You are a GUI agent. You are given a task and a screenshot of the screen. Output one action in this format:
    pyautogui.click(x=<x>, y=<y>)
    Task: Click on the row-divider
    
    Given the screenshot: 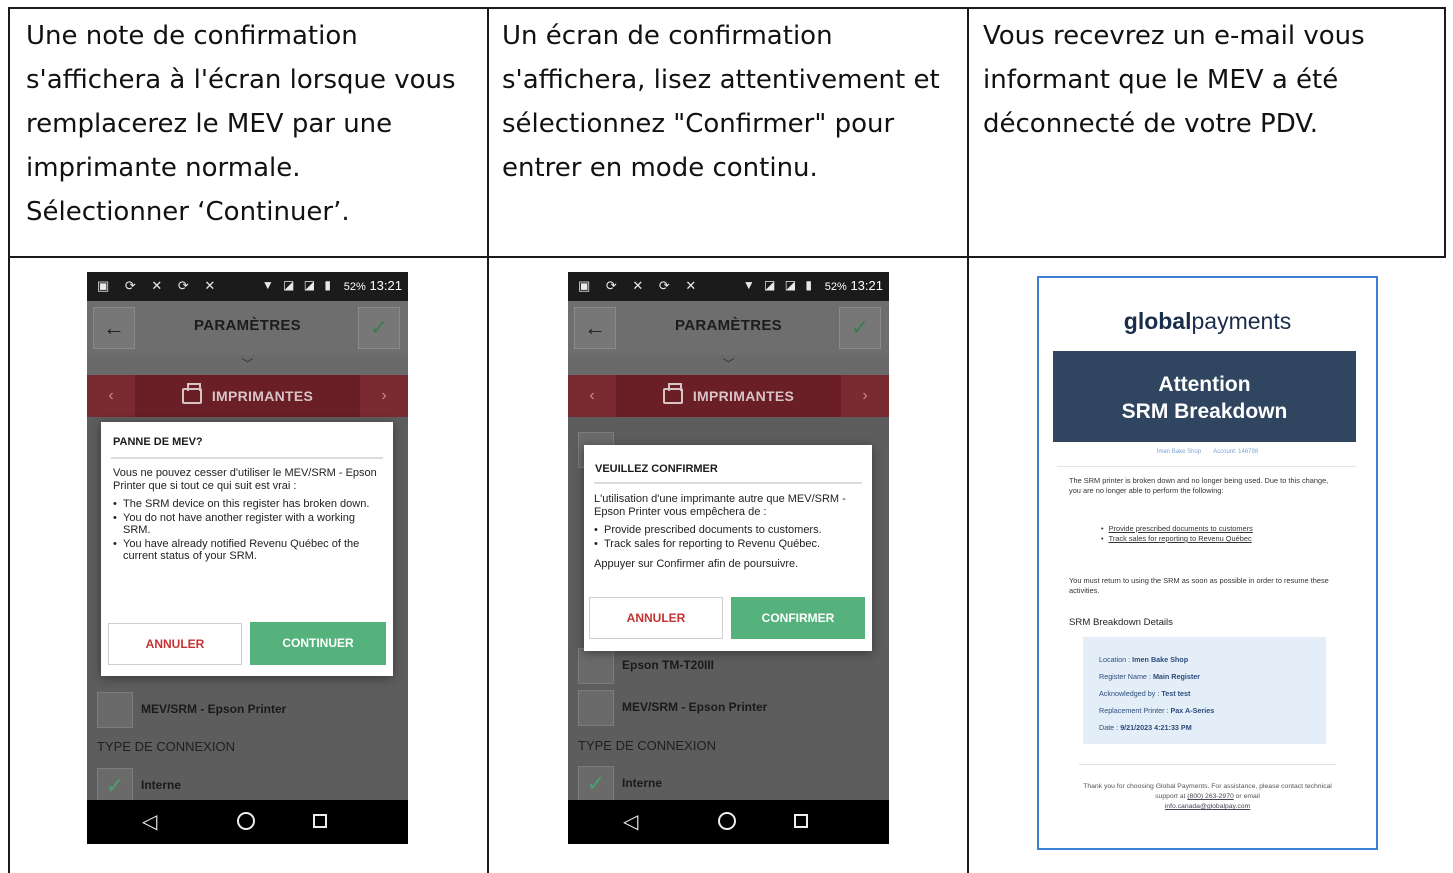 What is the action you would take?
    pyautogui.click(x=727, y=257)
    